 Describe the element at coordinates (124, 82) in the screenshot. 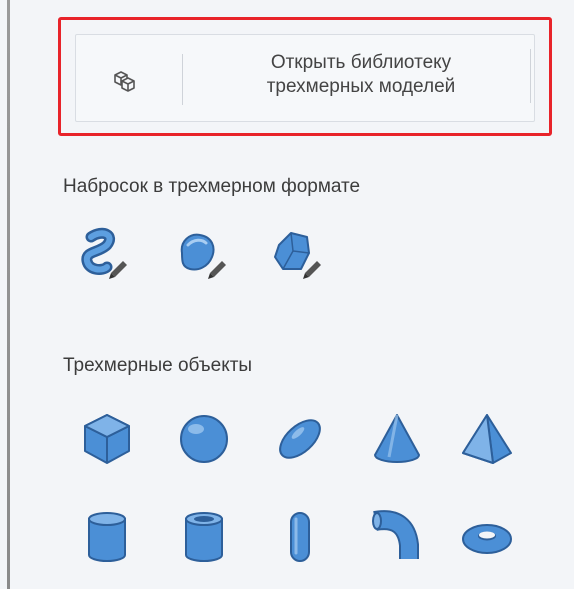

I see `3d-library-icon` at that location.